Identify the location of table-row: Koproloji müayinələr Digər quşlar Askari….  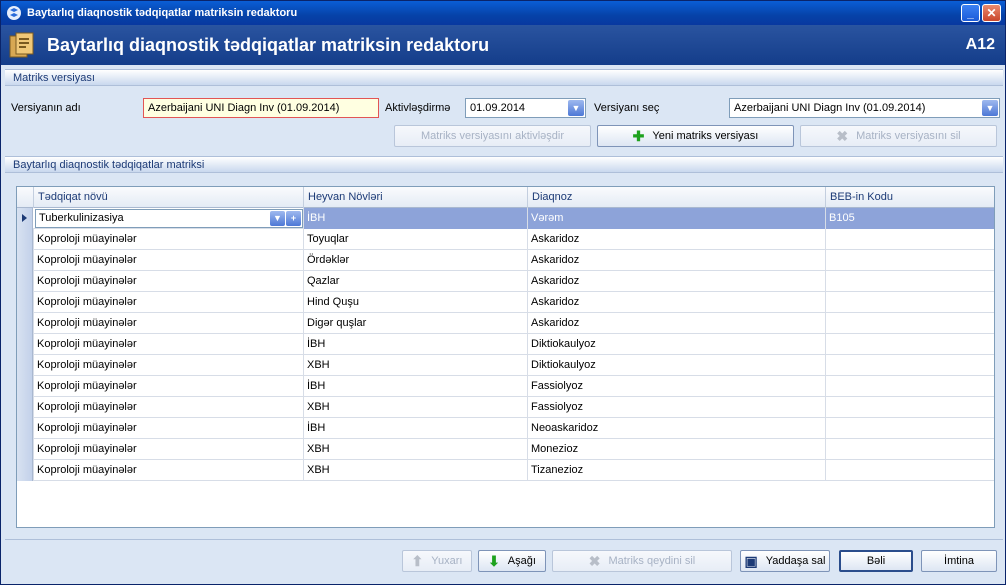
(505, 323).